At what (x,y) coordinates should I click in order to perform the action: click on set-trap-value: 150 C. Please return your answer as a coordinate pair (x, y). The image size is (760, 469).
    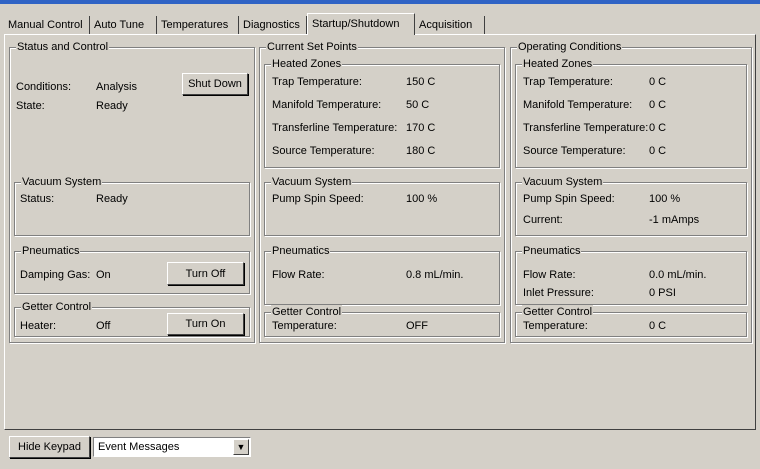
    Looking at the image, I should click on (421, 82).